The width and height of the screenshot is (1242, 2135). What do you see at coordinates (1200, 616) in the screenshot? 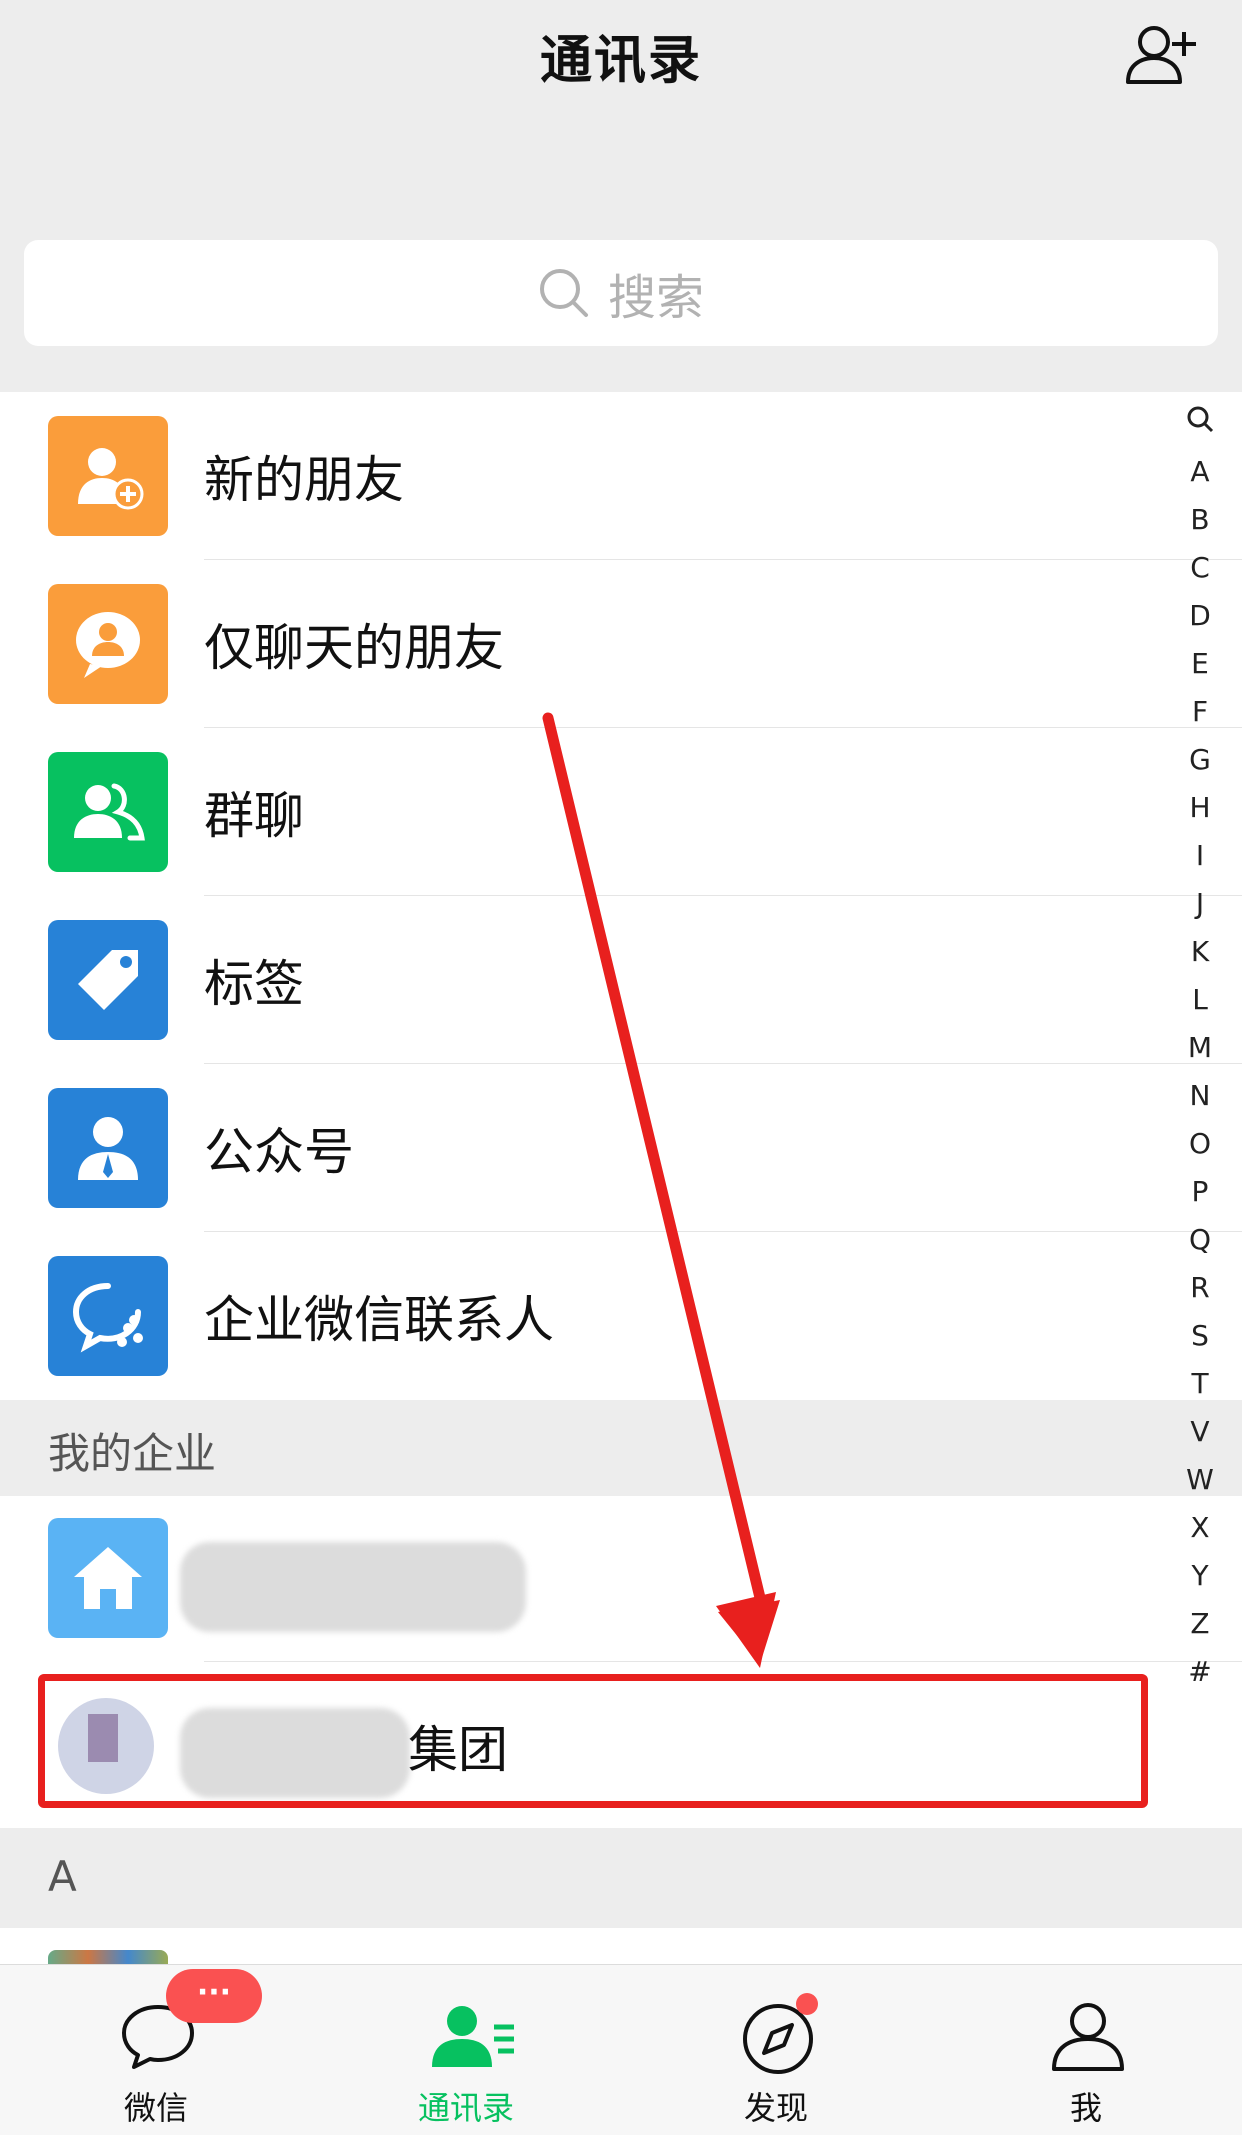
I see `index-letter: D` at bounding box center [1200, 616].